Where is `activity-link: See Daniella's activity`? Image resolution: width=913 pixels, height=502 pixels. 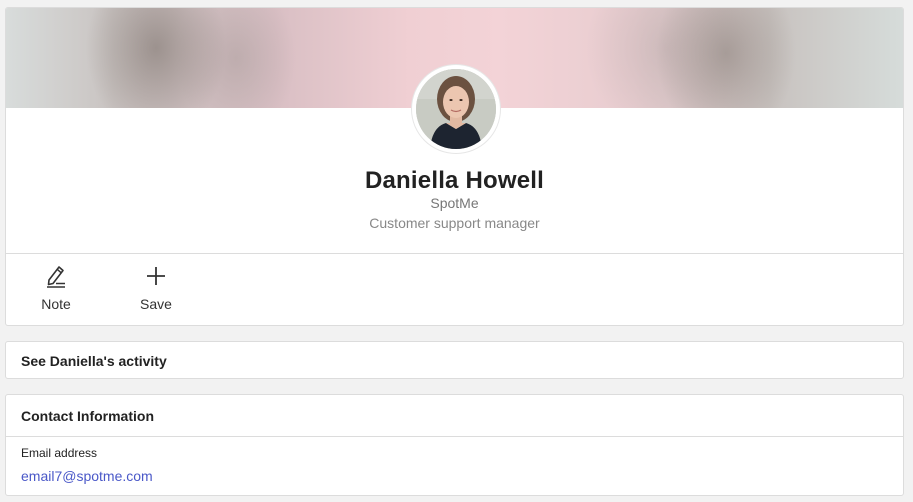
activity-link: See Daniella's activity is located at coordinates (94, 361).